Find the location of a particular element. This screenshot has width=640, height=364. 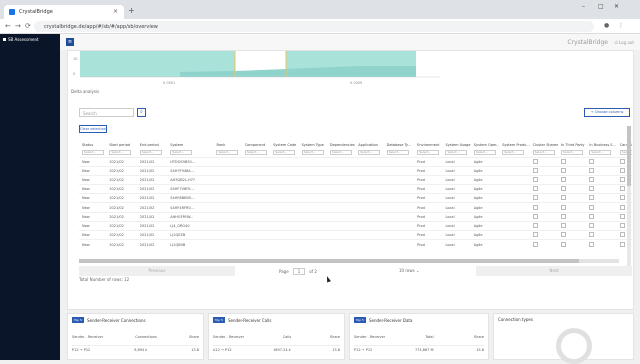

column-header: Dependencies is located at coordinates (341, 145).